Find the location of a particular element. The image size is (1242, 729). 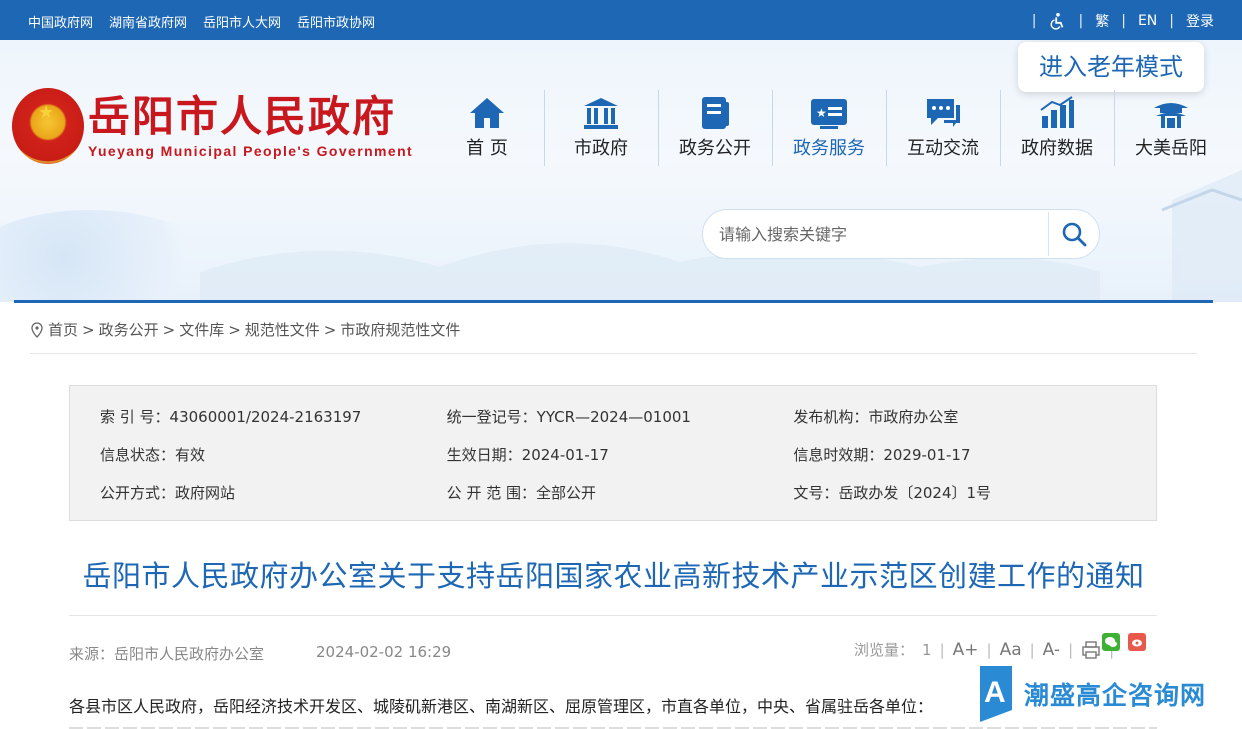

traditional-chinese-link: 繁 is located at coordinates (1102, 21).